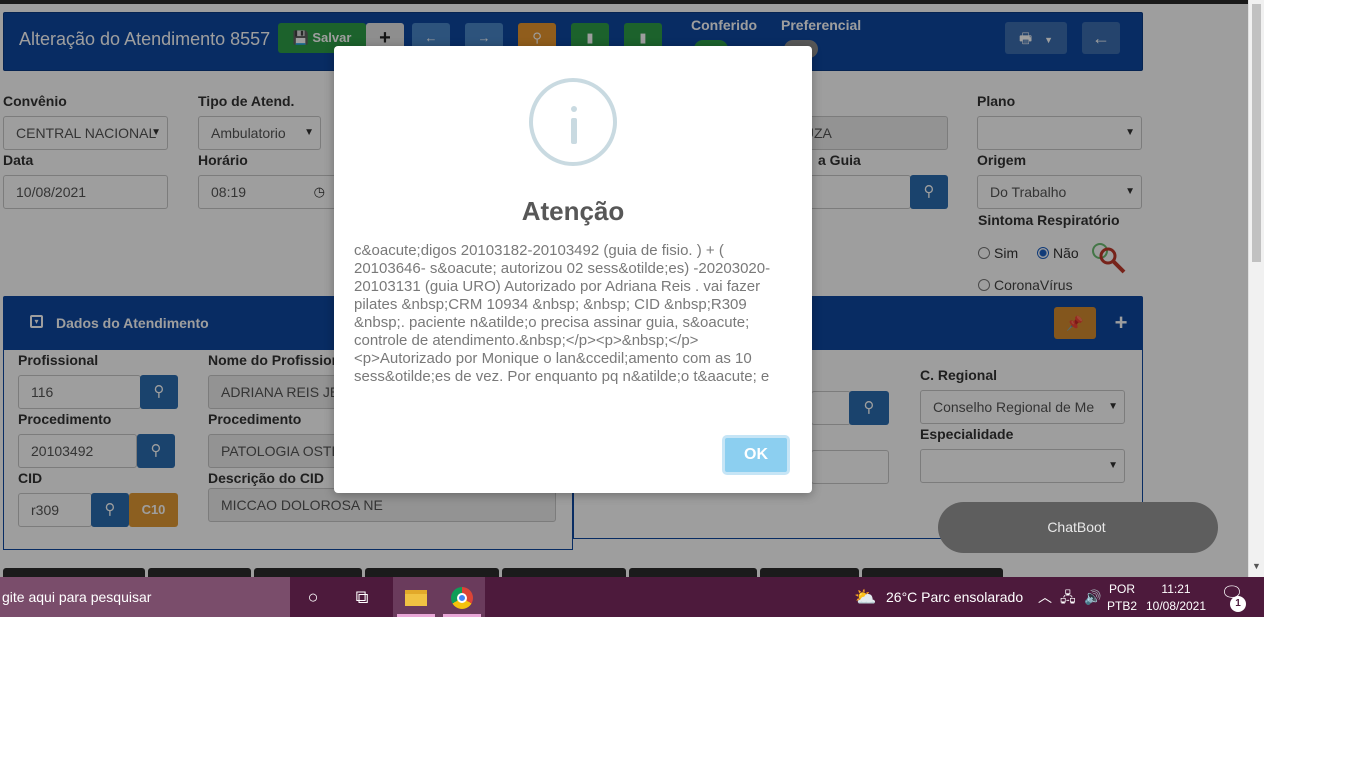  What do you see at coordinates (865, 597) in the screenshot?
I see `weather-icon: ⛅` at bounding box center [865, 597].